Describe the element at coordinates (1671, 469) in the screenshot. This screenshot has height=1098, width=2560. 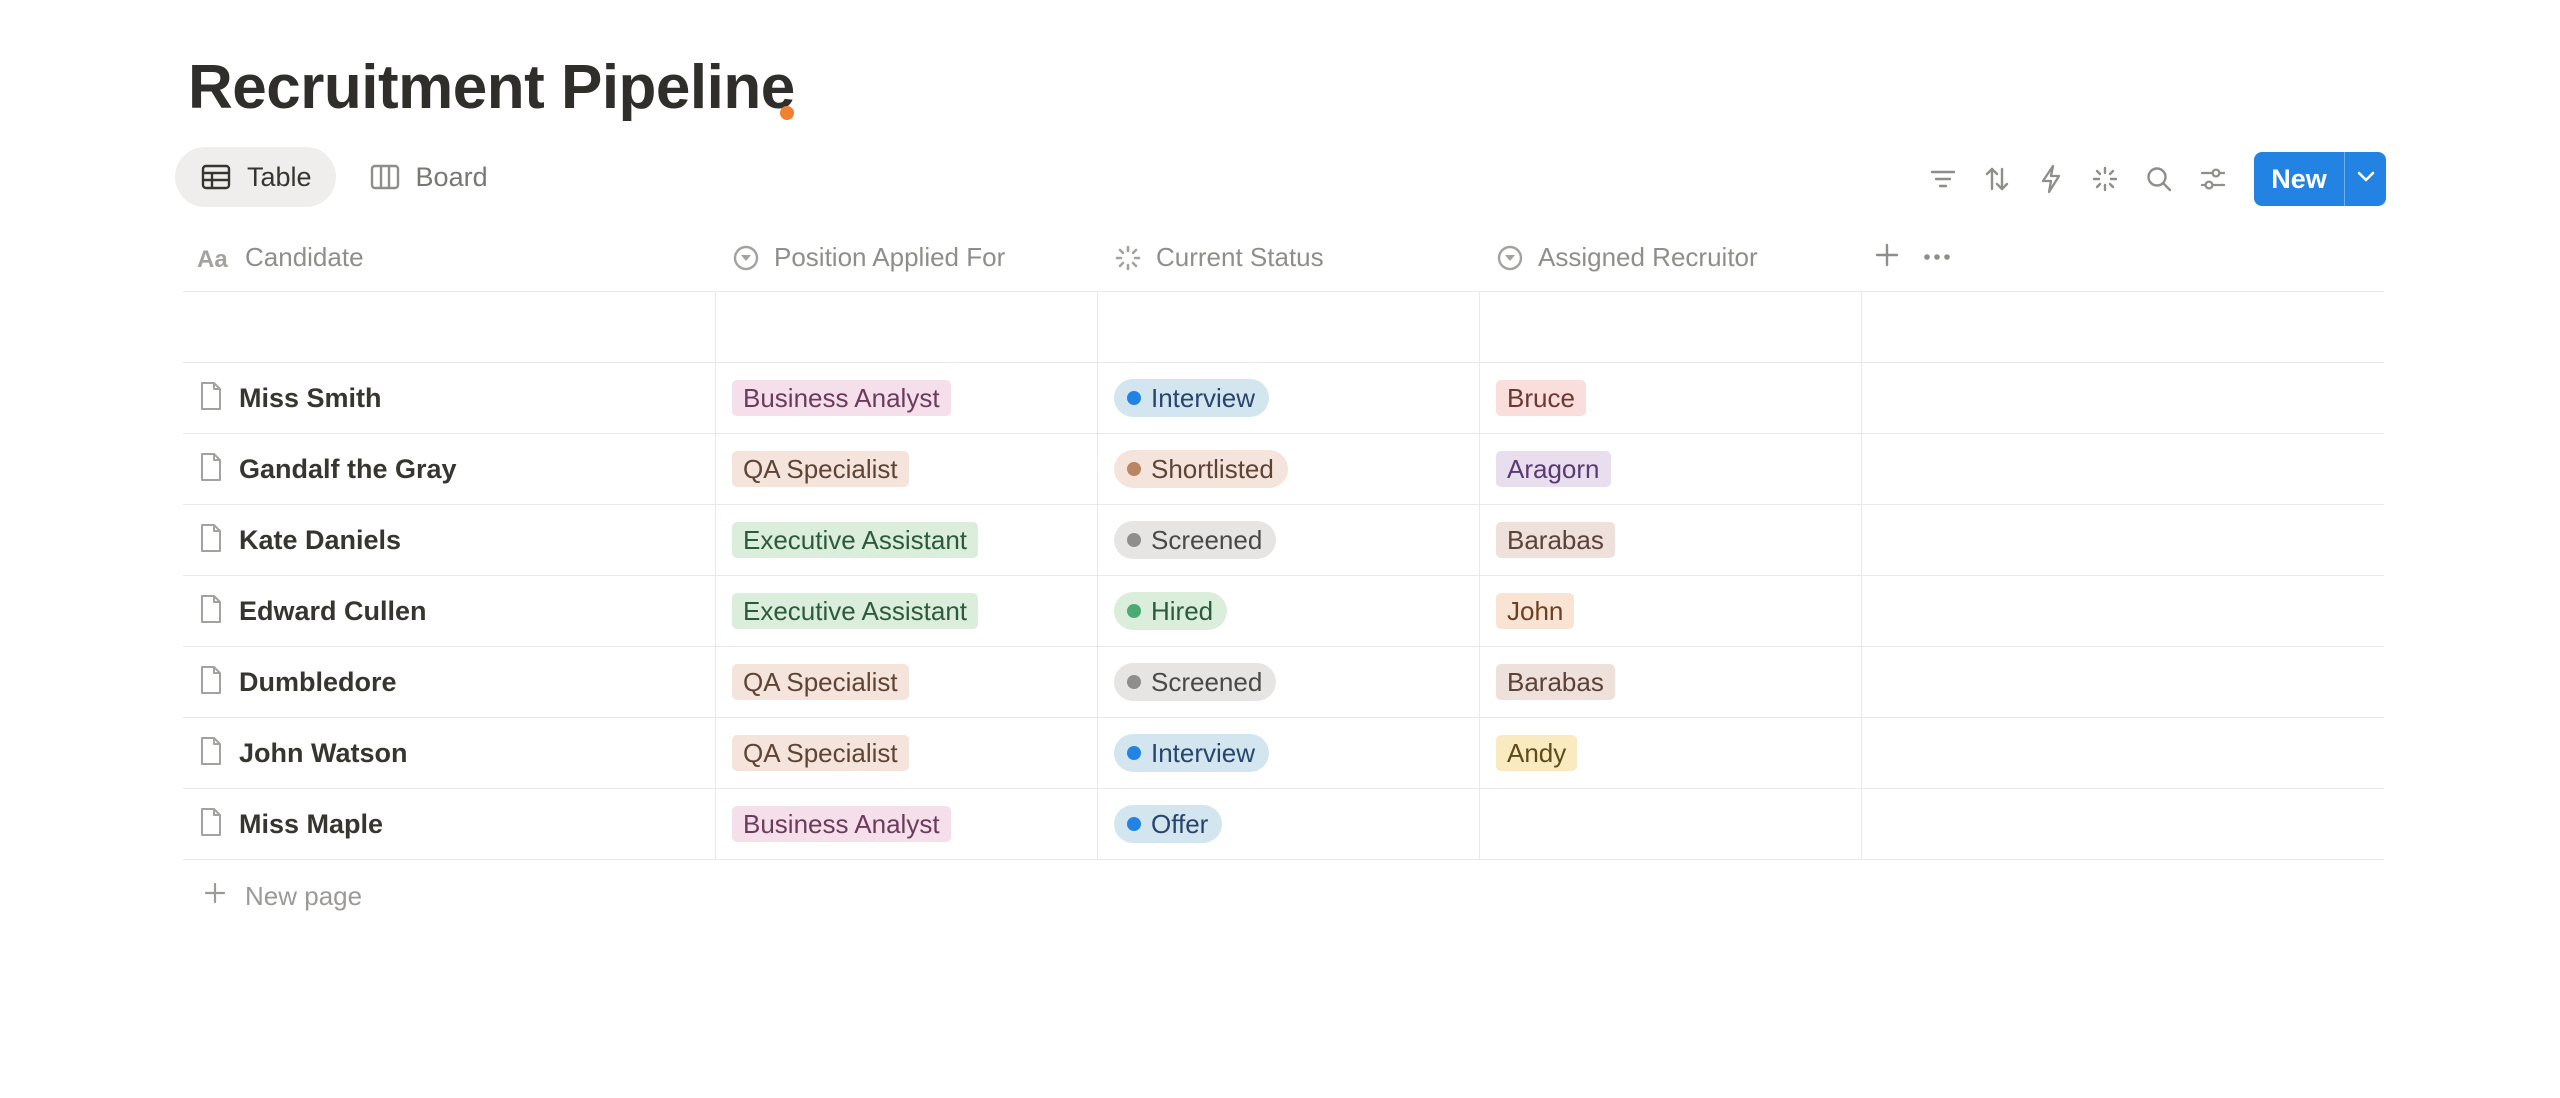
I see `cell-recruiter: Aragorn` at that location.